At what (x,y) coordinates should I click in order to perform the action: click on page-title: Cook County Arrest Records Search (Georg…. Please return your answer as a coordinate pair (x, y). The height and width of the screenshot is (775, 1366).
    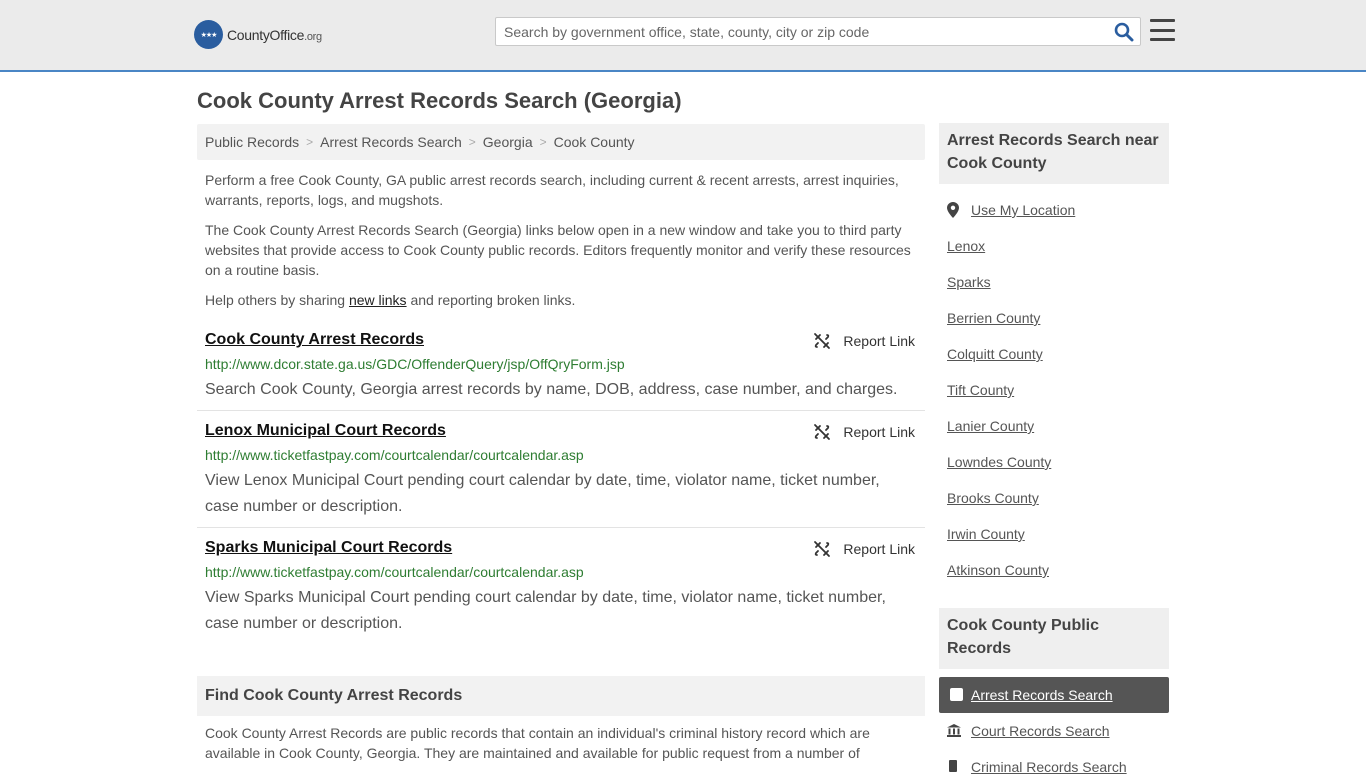
    Looking at the image, I should click on (439, 100).